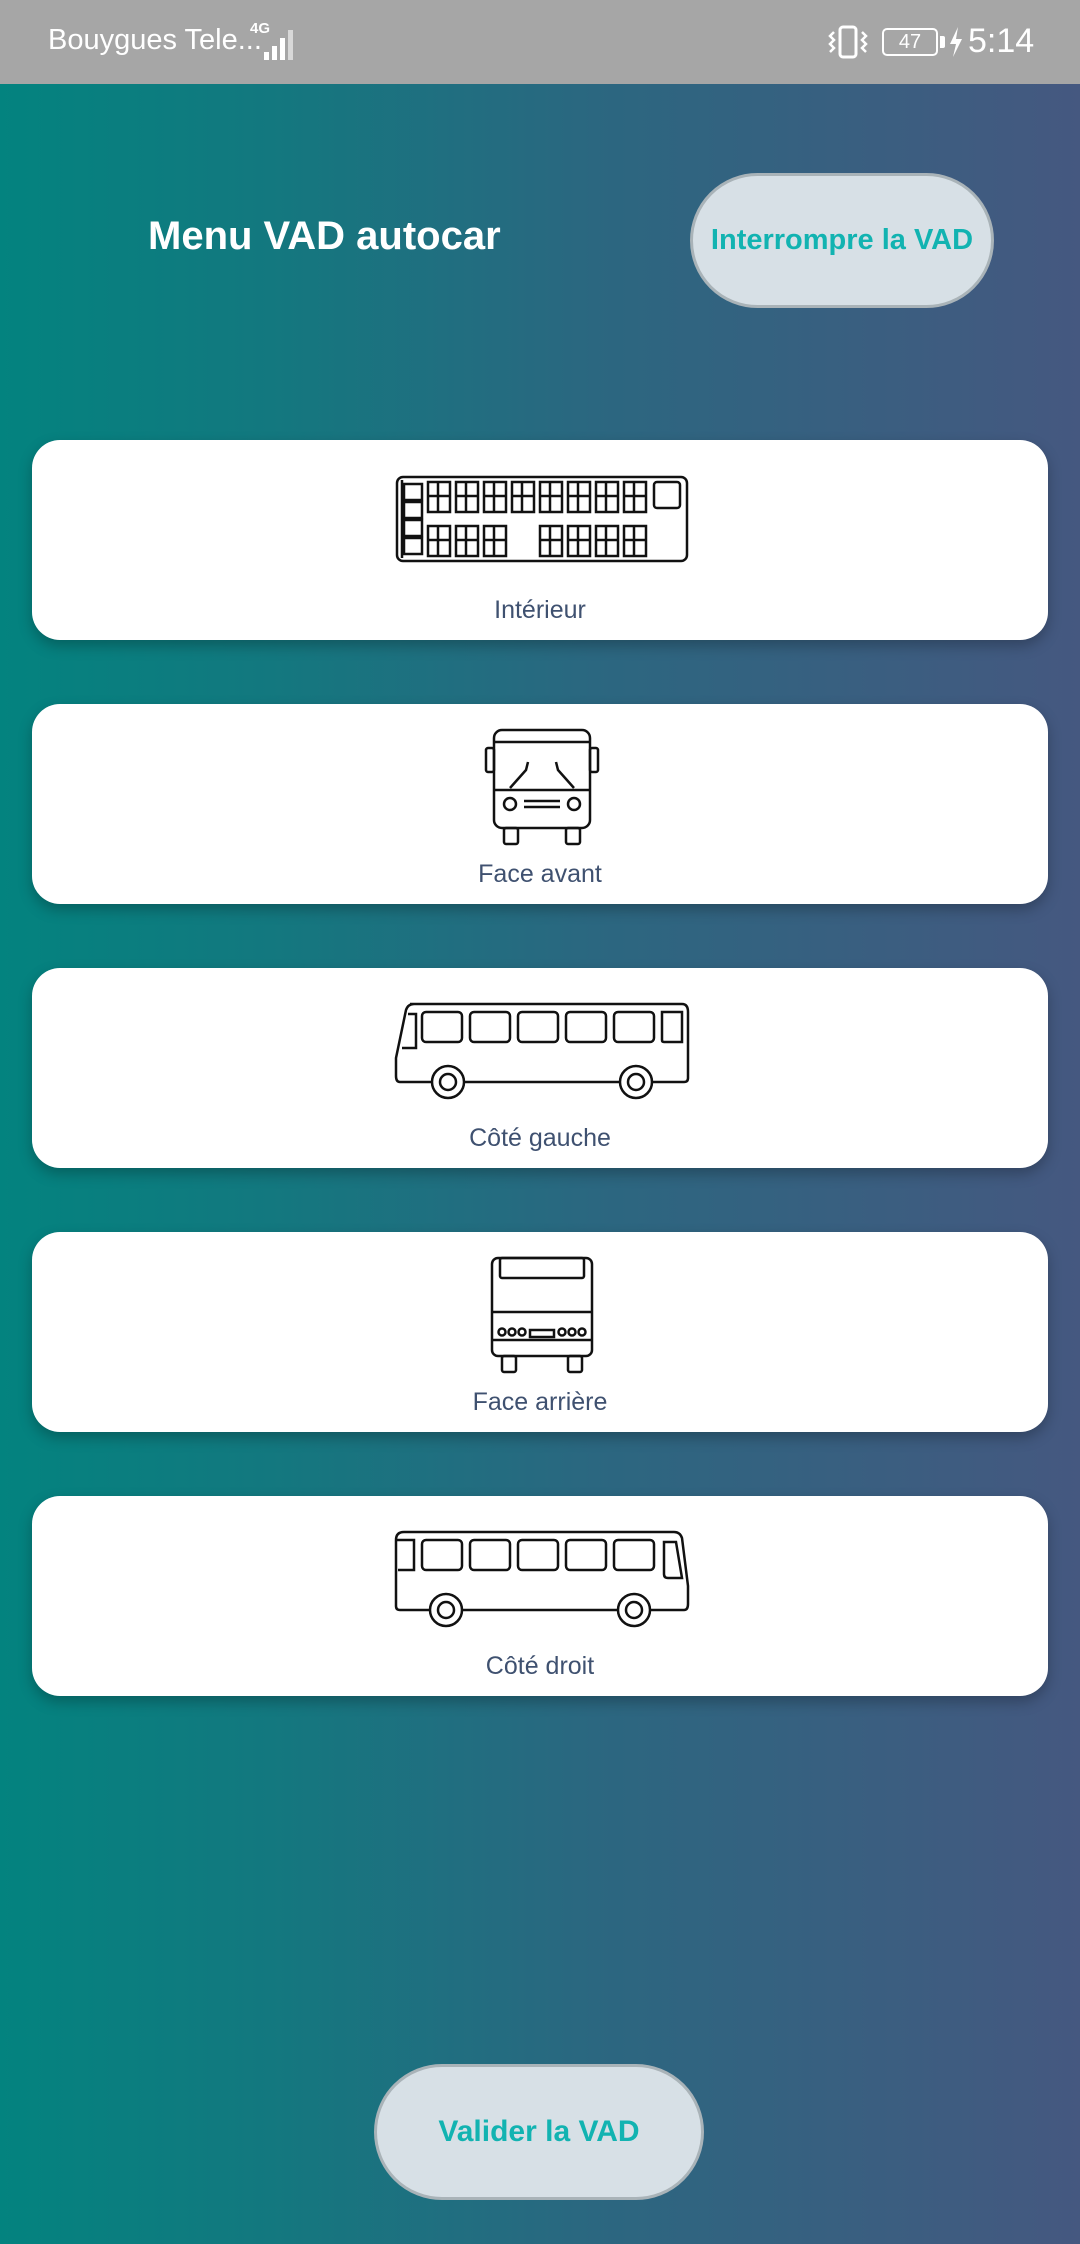 This screenshot has height=2244, width=1080. Describe the element at coordinates (539, 2132) in the screenshot. I see `validate-vad-button: Valider la VAD` at that location.